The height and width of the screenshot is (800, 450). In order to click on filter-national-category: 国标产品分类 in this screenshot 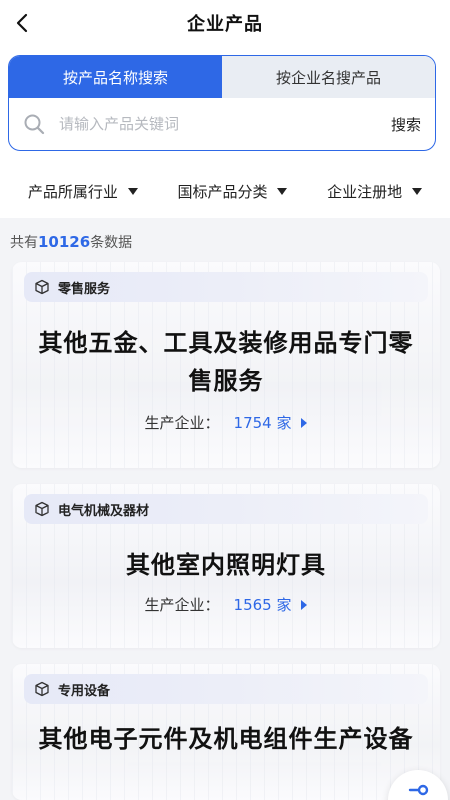, I will do `click(232, 191)`.